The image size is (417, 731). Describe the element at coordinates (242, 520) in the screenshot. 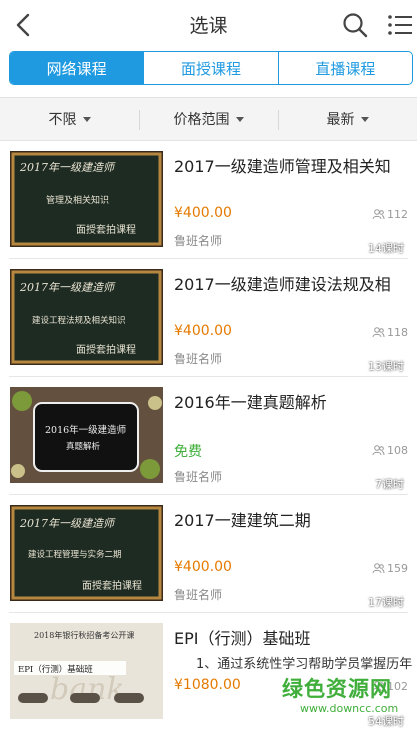

I see `course-title: 2017一建建筑二期` at that location.